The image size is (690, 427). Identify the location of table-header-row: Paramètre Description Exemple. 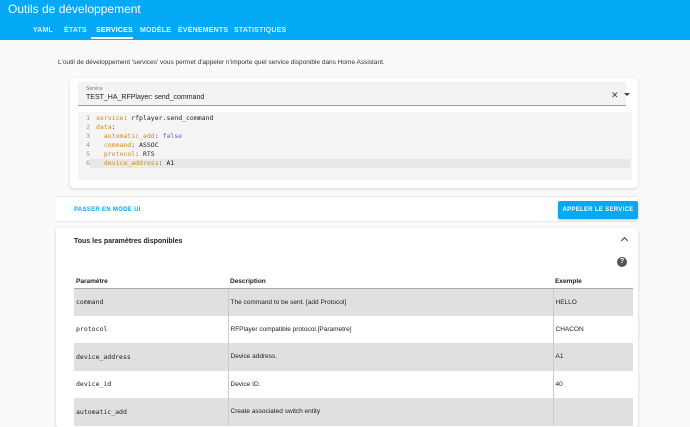
(353, 282).